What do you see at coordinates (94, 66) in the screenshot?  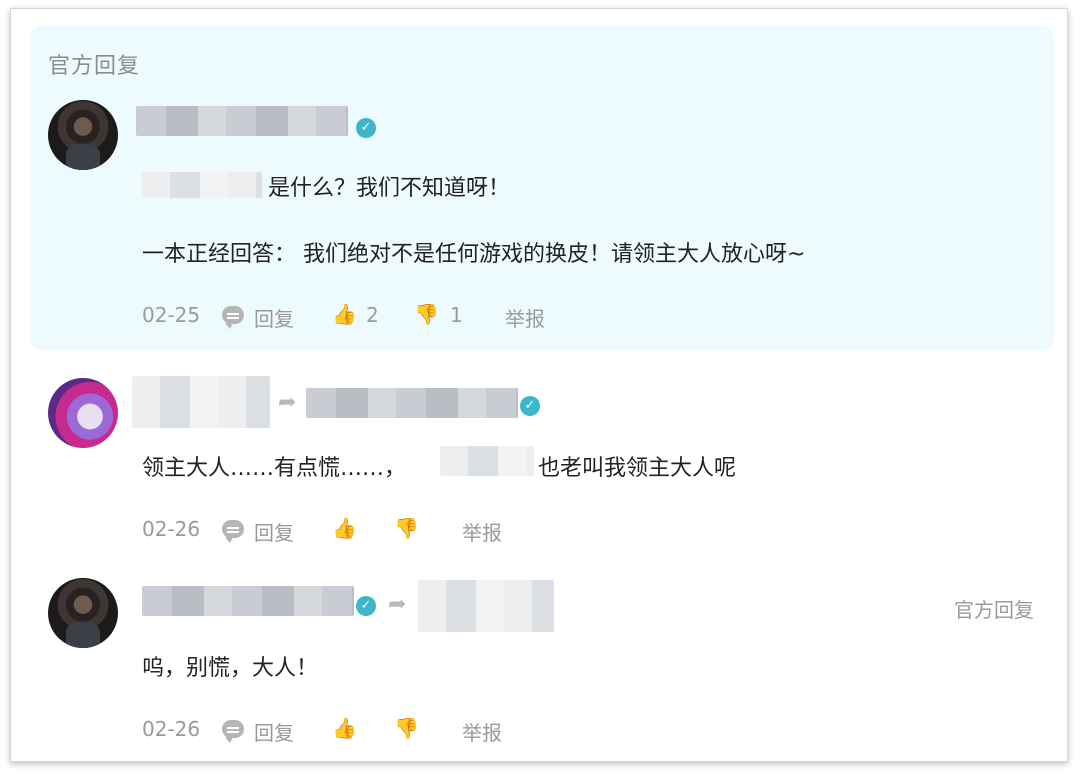 I see `section-title: 官方回复` at bounding box center [94, 66].